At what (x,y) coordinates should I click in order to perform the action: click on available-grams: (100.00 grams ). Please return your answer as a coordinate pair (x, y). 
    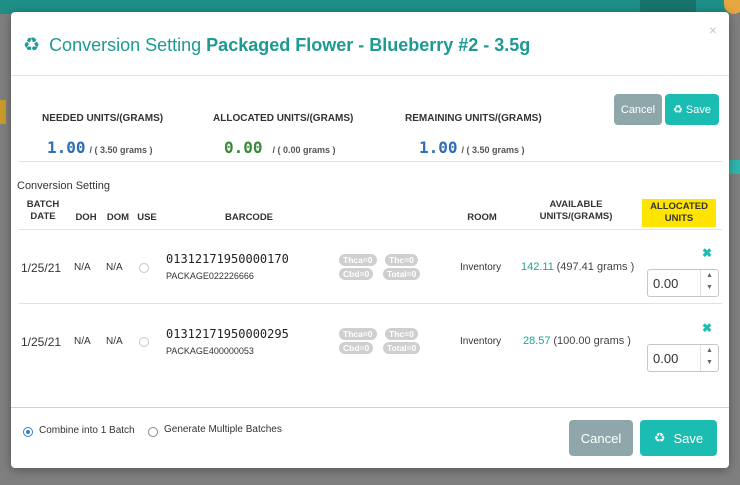
    Looking at the image, I should click on (592, 341).